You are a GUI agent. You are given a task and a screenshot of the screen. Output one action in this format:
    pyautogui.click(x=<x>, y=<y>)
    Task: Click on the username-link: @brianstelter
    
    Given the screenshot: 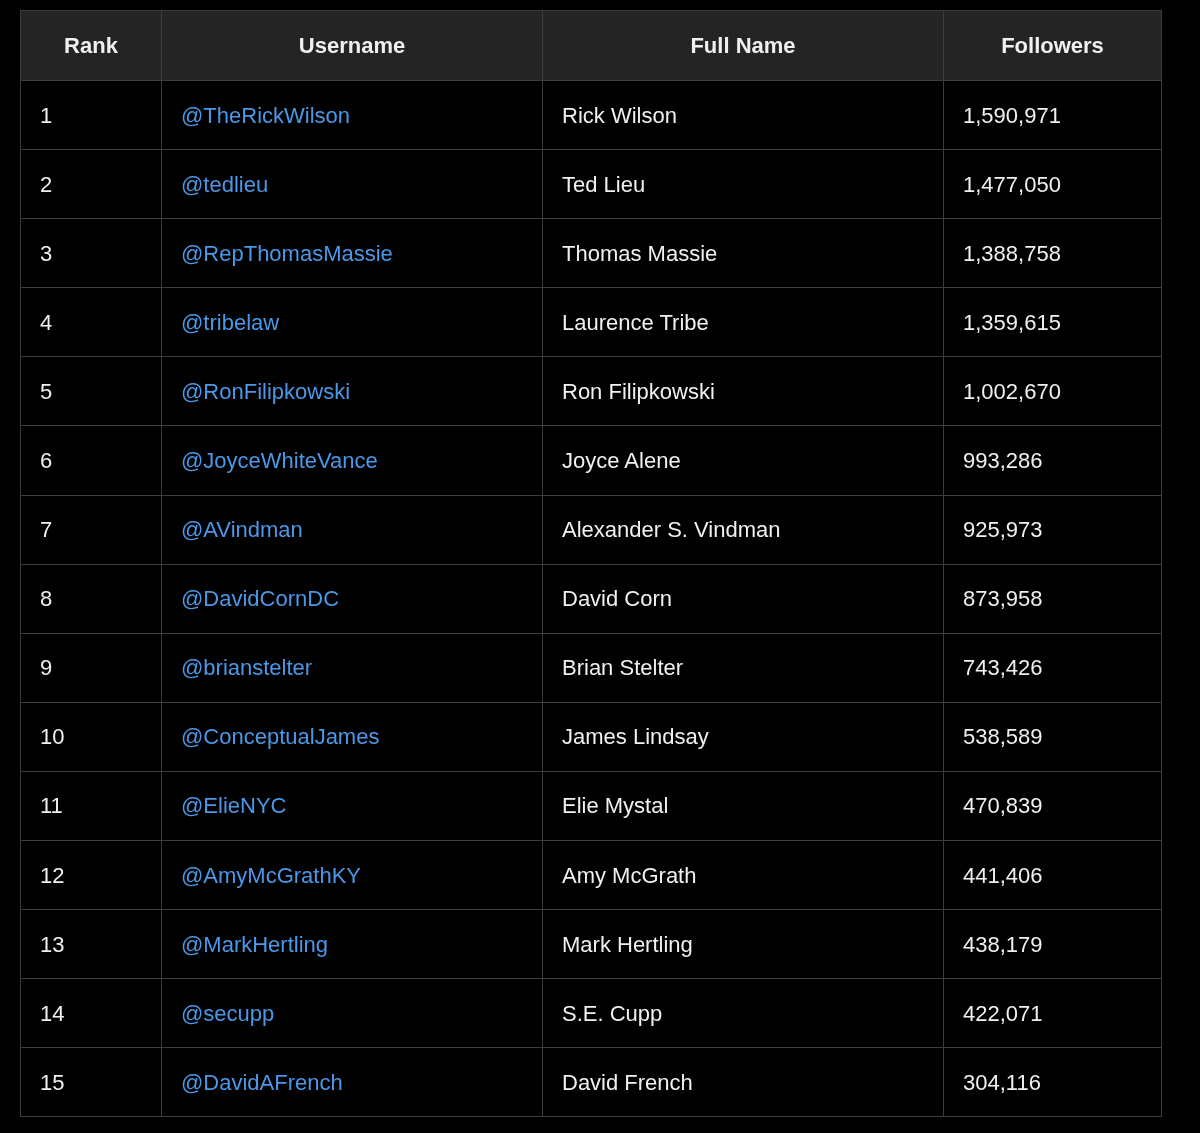 What is the action you would take?
    pyautogui.click(x=247, y=668)
    